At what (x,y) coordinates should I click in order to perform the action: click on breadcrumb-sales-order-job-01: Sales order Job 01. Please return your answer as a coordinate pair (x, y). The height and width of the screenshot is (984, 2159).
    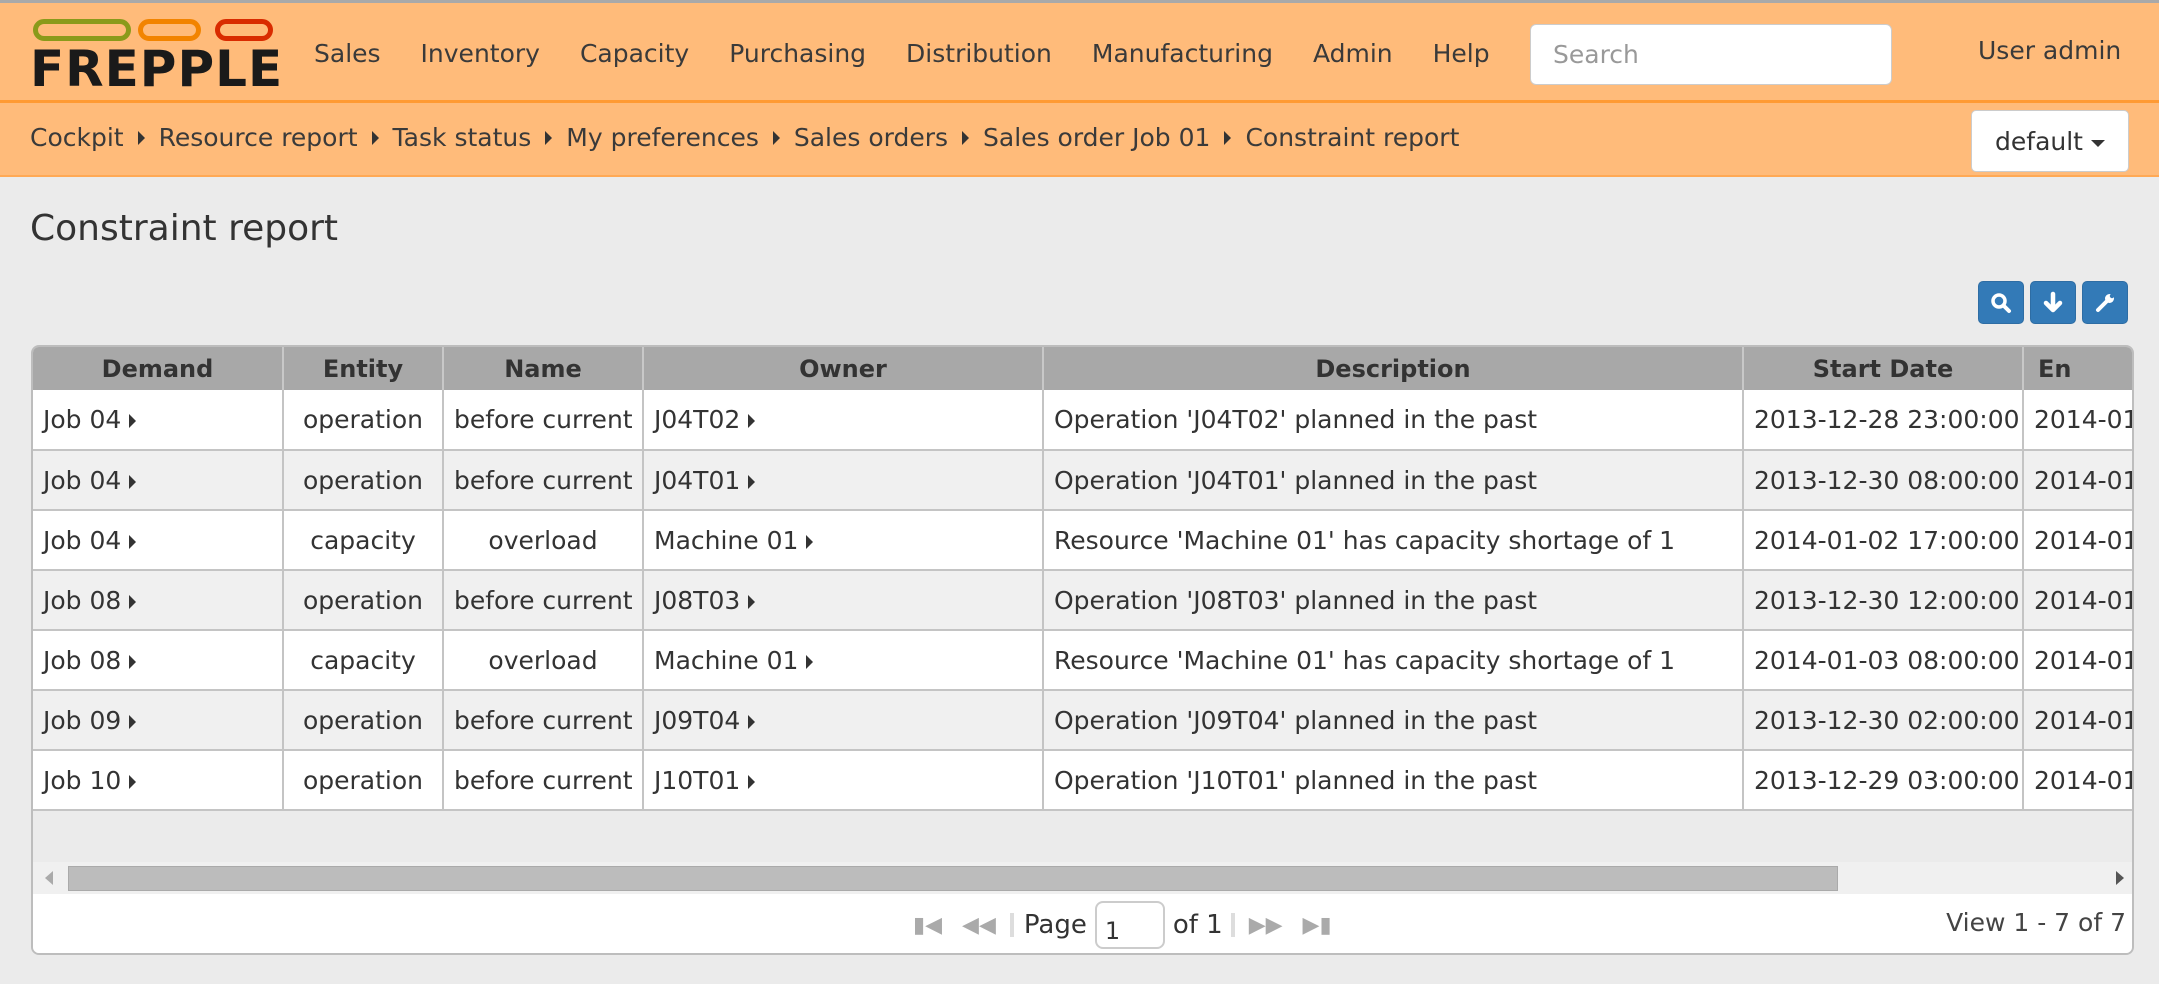
    Looking at the image, I should click on (1096, 137).